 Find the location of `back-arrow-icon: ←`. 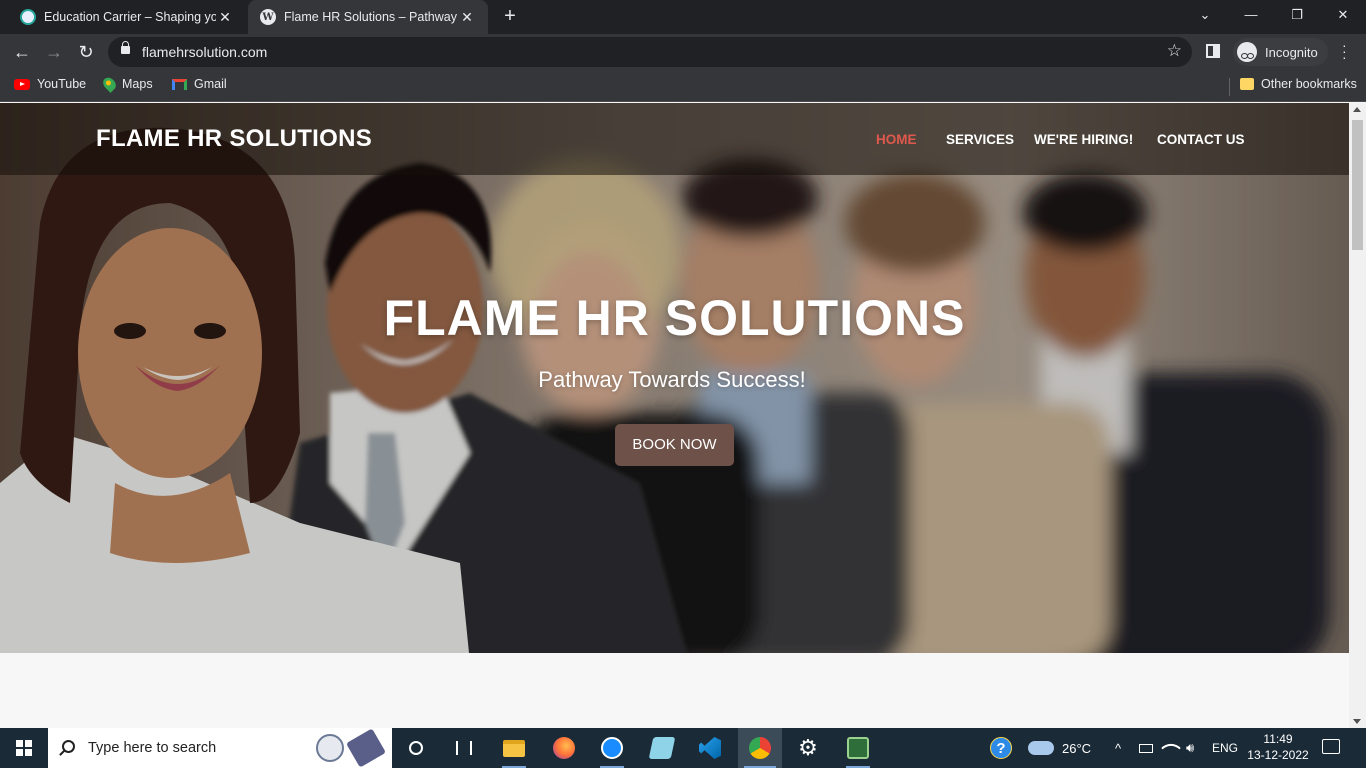

back-arrow-icon: ← is located at coordinates (22, 52).